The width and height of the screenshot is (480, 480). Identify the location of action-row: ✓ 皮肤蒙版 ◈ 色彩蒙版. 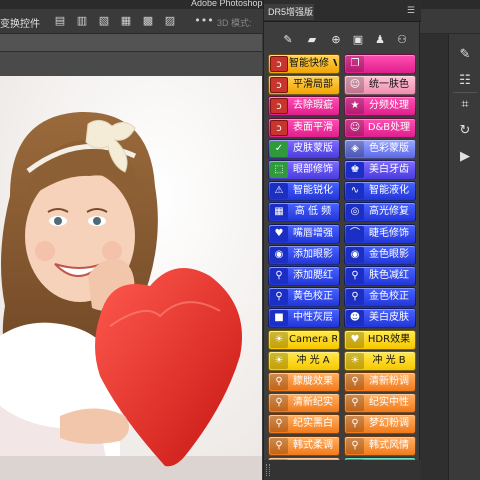
(343, 148).